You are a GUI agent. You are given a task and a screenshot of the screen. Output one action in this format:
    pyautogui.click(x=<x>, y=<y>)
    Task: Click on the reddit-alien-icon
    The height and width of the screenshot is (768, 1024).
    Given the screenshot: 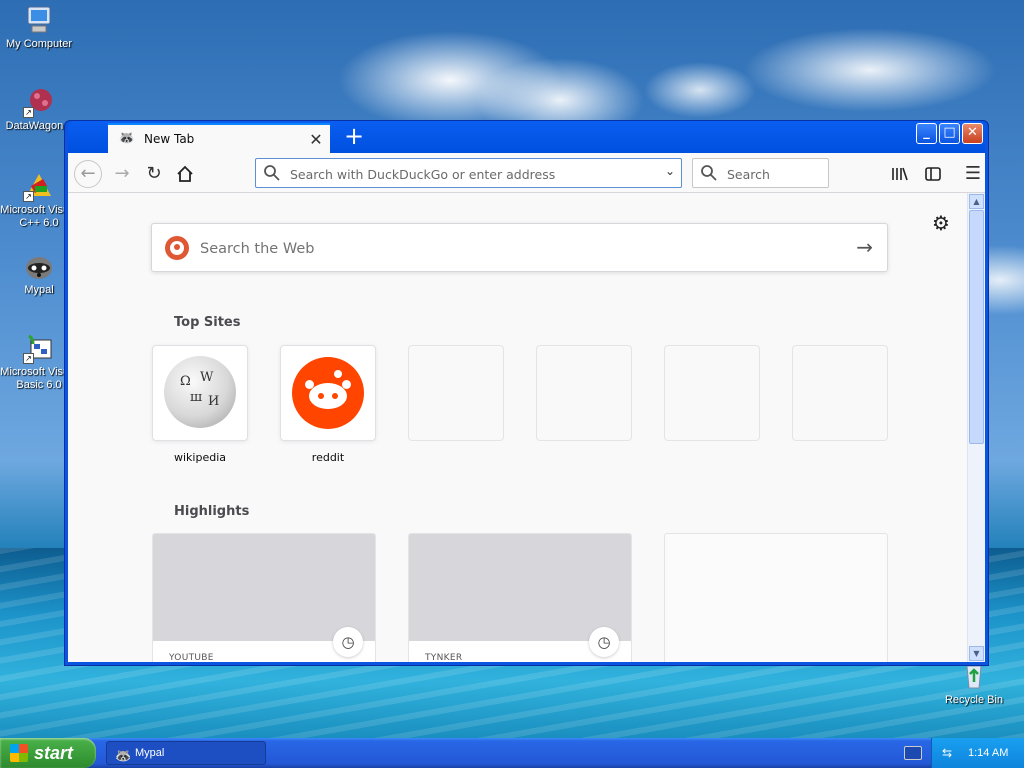 What is the action you would take?
    pyautogui.click(x=328, y=393)
    